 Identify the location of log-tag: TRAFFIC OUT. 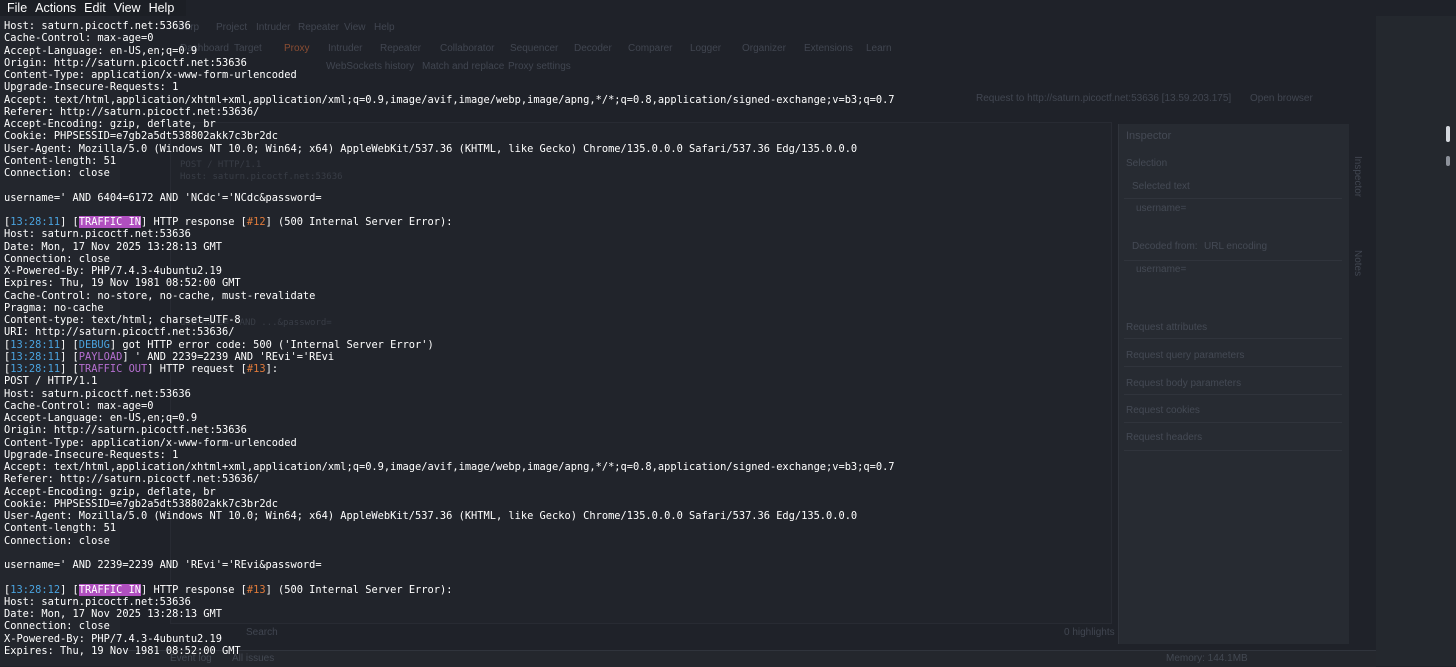
(113, 369).